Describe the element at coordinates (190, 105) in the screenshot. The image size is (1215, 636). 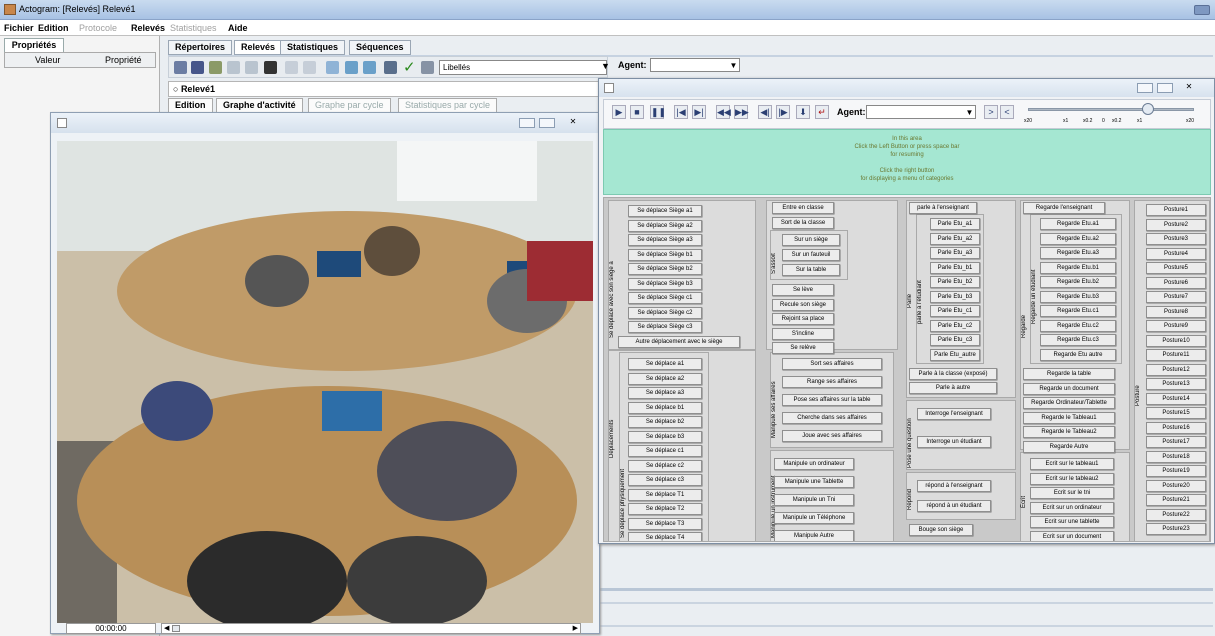
I see `tab-edition: Edition` at that location.